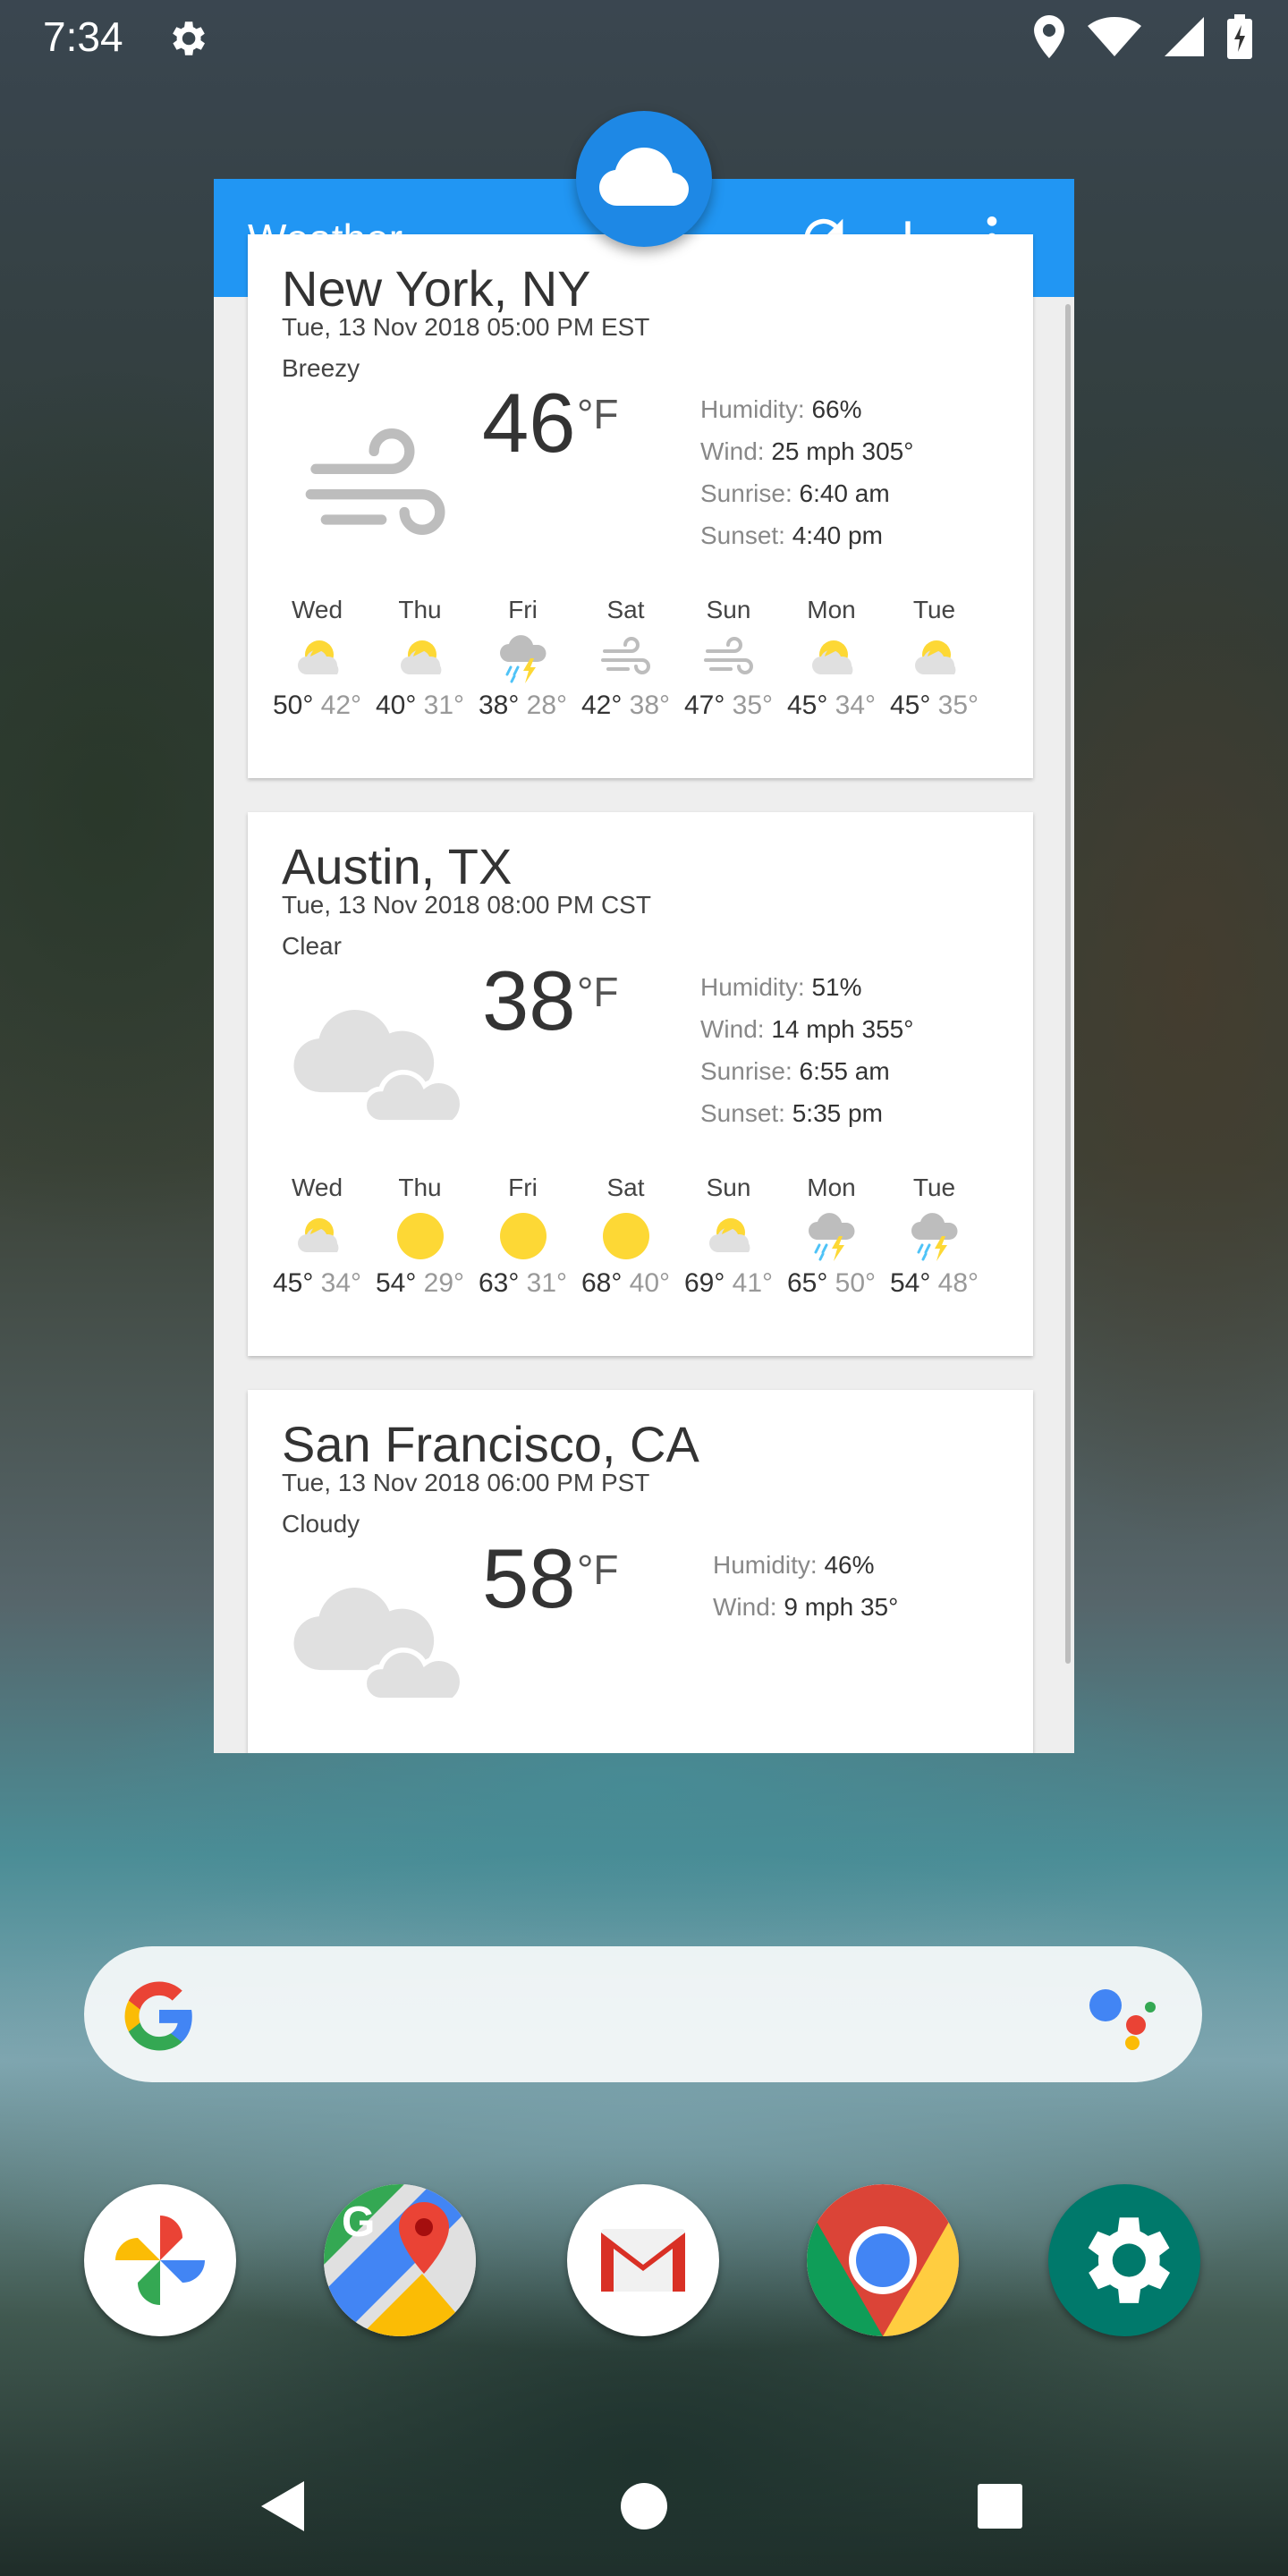  Describe the element at coordinates (358, 2222) in the screenshot. I see `svg-text: G` at that location.